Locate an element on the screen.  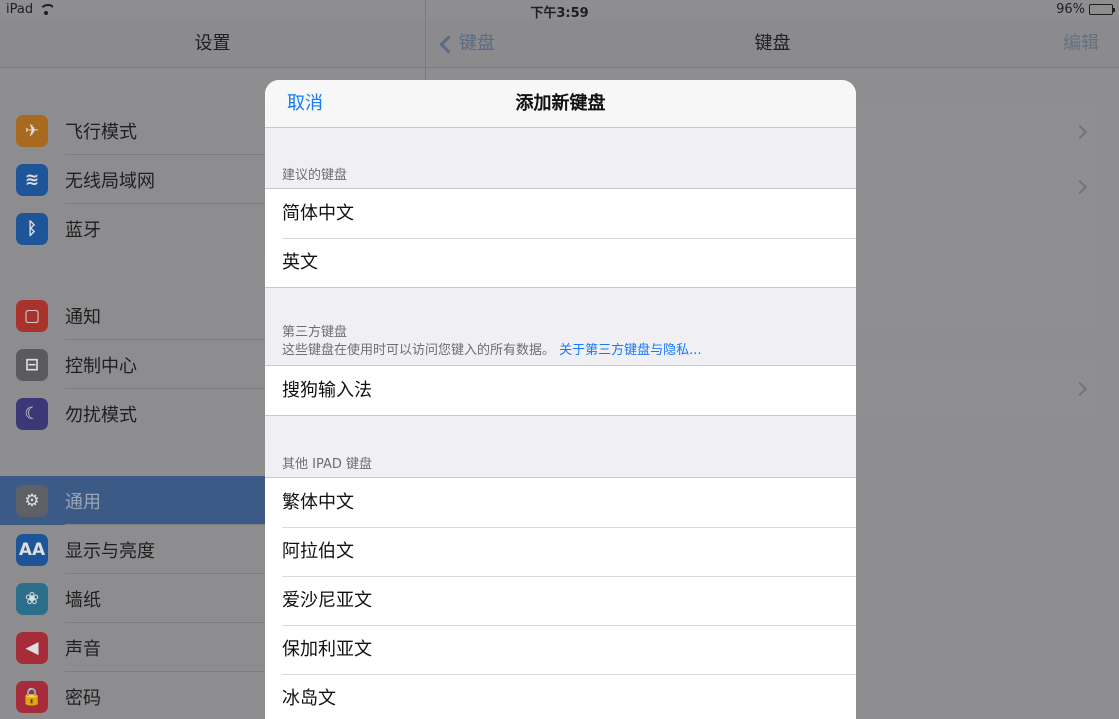
lock-icon: 🔒 is located at coordinates (32, 696).